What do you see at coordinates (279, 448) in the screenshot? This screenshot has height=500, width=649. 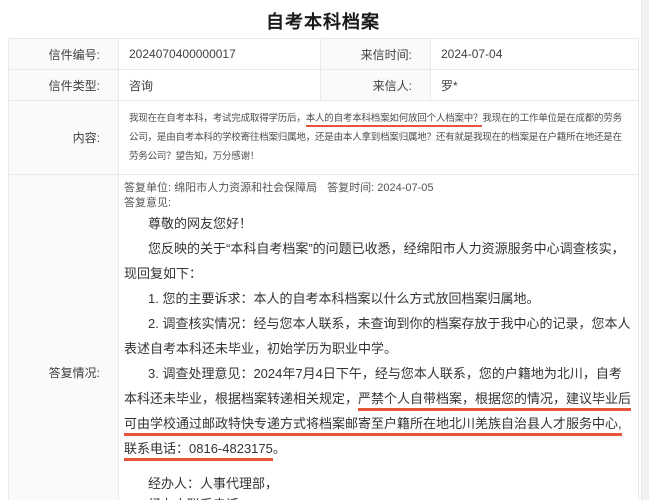 I see `reply-point-3-post: 。` at bounding box center [279, 448].